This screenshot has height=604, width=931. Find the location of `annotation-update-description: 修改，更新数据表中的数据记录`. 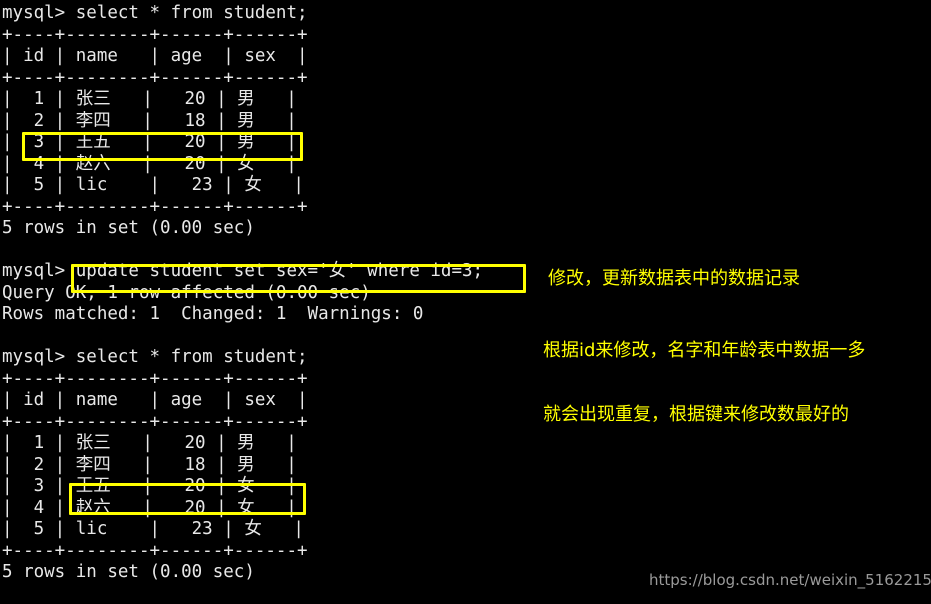

annotation-update-description: 修改，更新数据表中的数据记录 is located at coordinates (674, 278).